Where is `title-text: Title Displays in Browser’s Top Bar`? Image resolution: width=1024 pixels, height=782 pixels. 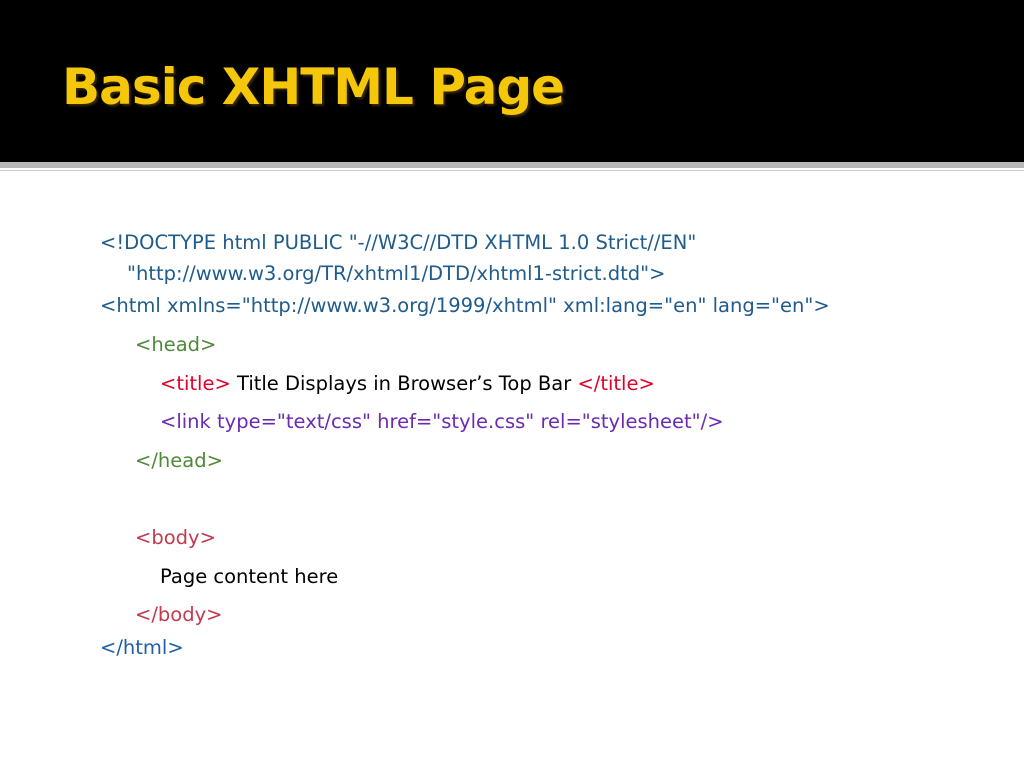
title-text: Title Displays in Browser’s Top Bar is located at coordinates (404, 383).